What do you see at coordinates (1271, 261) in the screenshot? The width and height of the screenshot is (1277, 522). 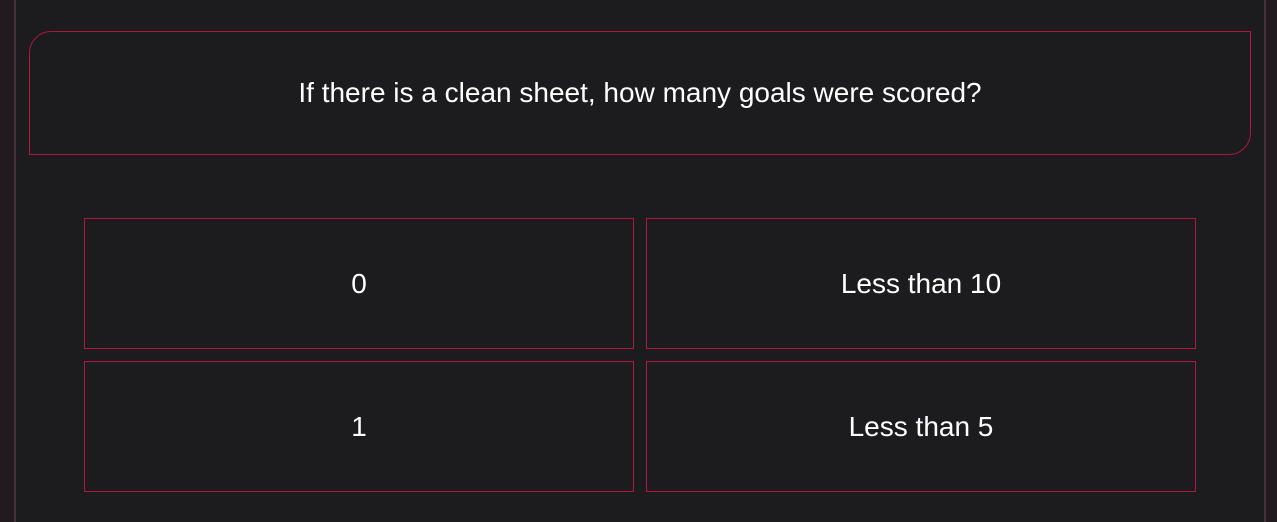 I see `right-side-panel` at bounding box center [1271, 261].